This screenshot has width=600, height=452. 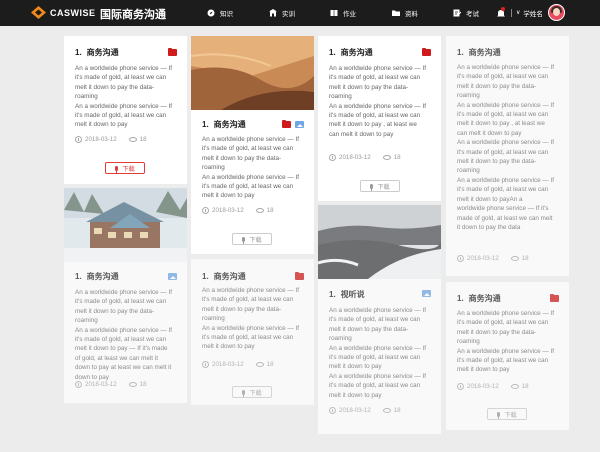 I want to click on nav-label: 作业, so click(x=349, y=14).